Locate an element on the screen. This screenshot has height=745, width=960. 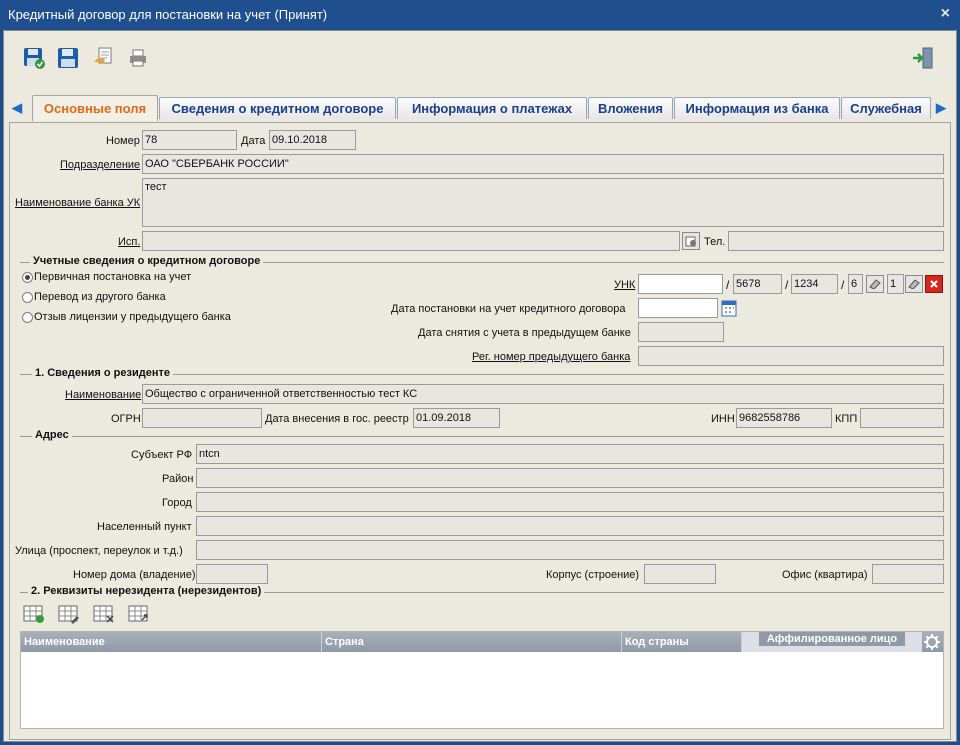
column-header-affiliate-label: Аффилированное лицо is located at coordinates (832, 639).